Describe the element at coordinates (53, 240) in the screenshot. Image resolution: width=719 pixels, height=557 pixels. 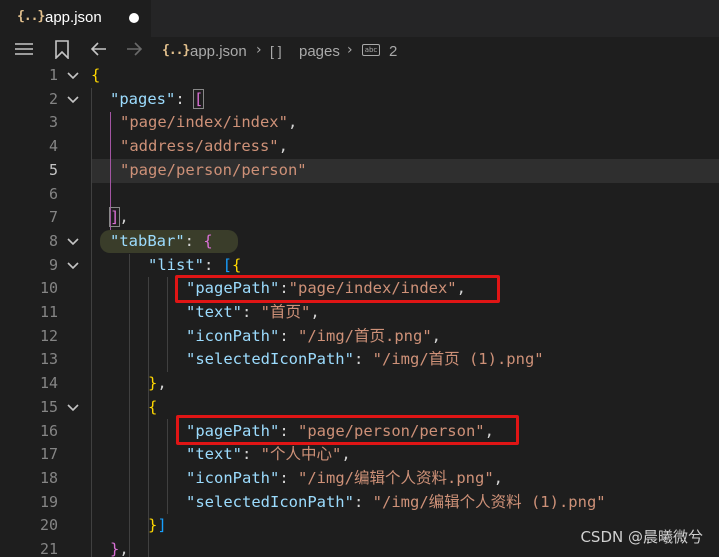
I see `line-number: 8` at that location.